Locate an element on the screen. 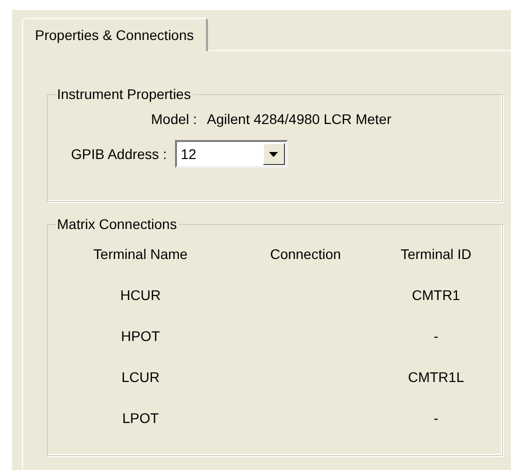 This screenshot has width=511, height=470. table-cell: LCUR is located at coordinates (140, 377).